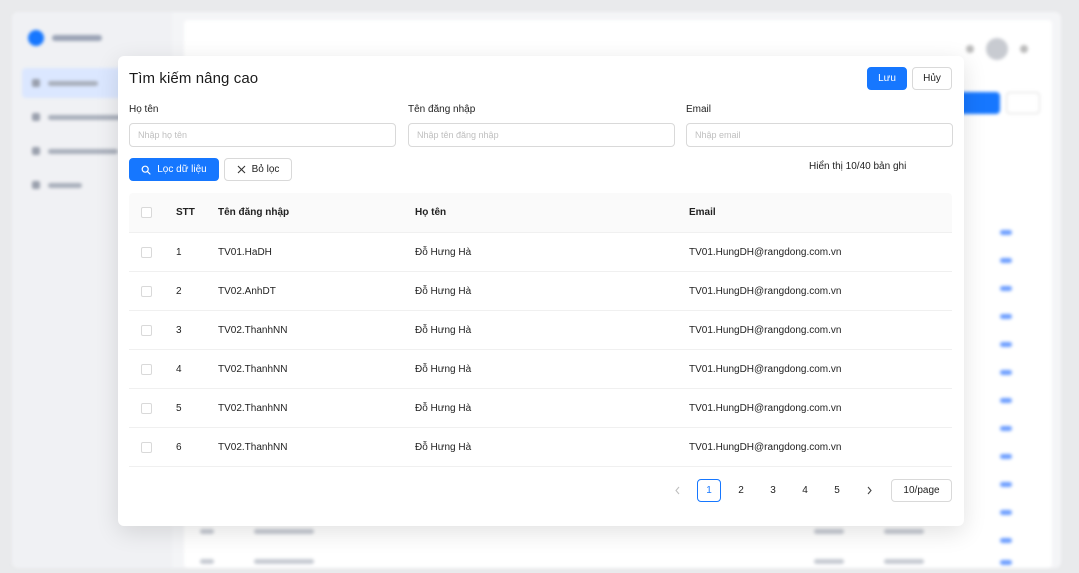  What do you see at coordinates (773, 490) in the screenshot?
I see `page-3: 3` at bounding box center [773, 490].